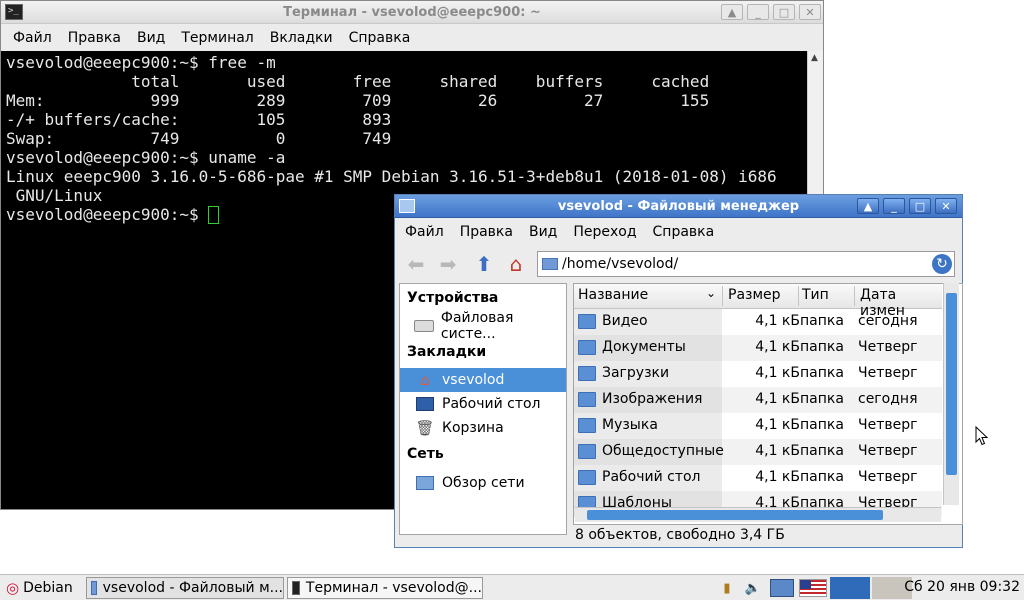 Image resolution: width=1024 pixels, height=600 pixels. I want to click on start-menu-button: ◎ Debian, so click(41, 588).